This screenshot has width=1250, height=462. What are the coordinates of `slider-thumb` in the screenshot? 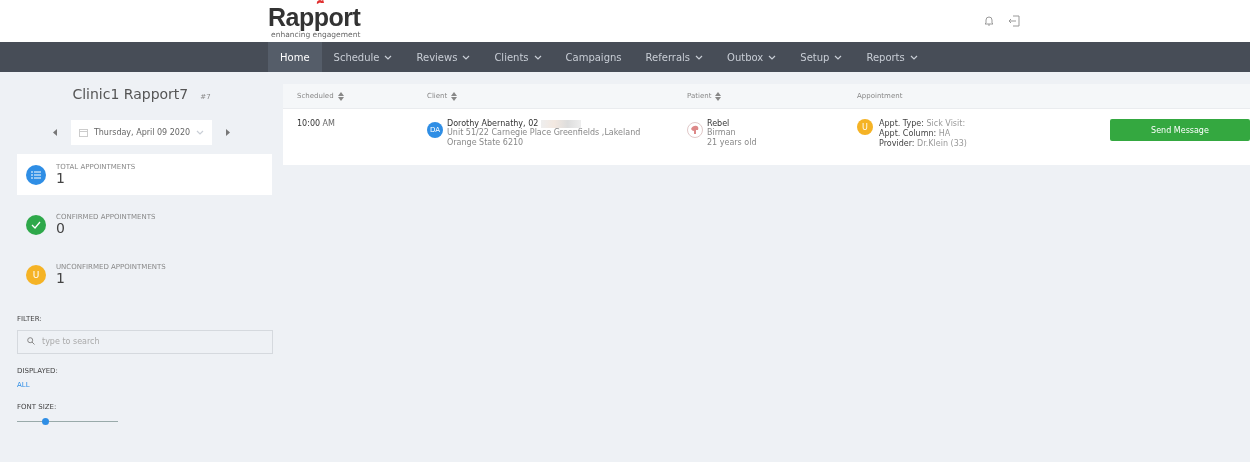 It's located at (46, 421).